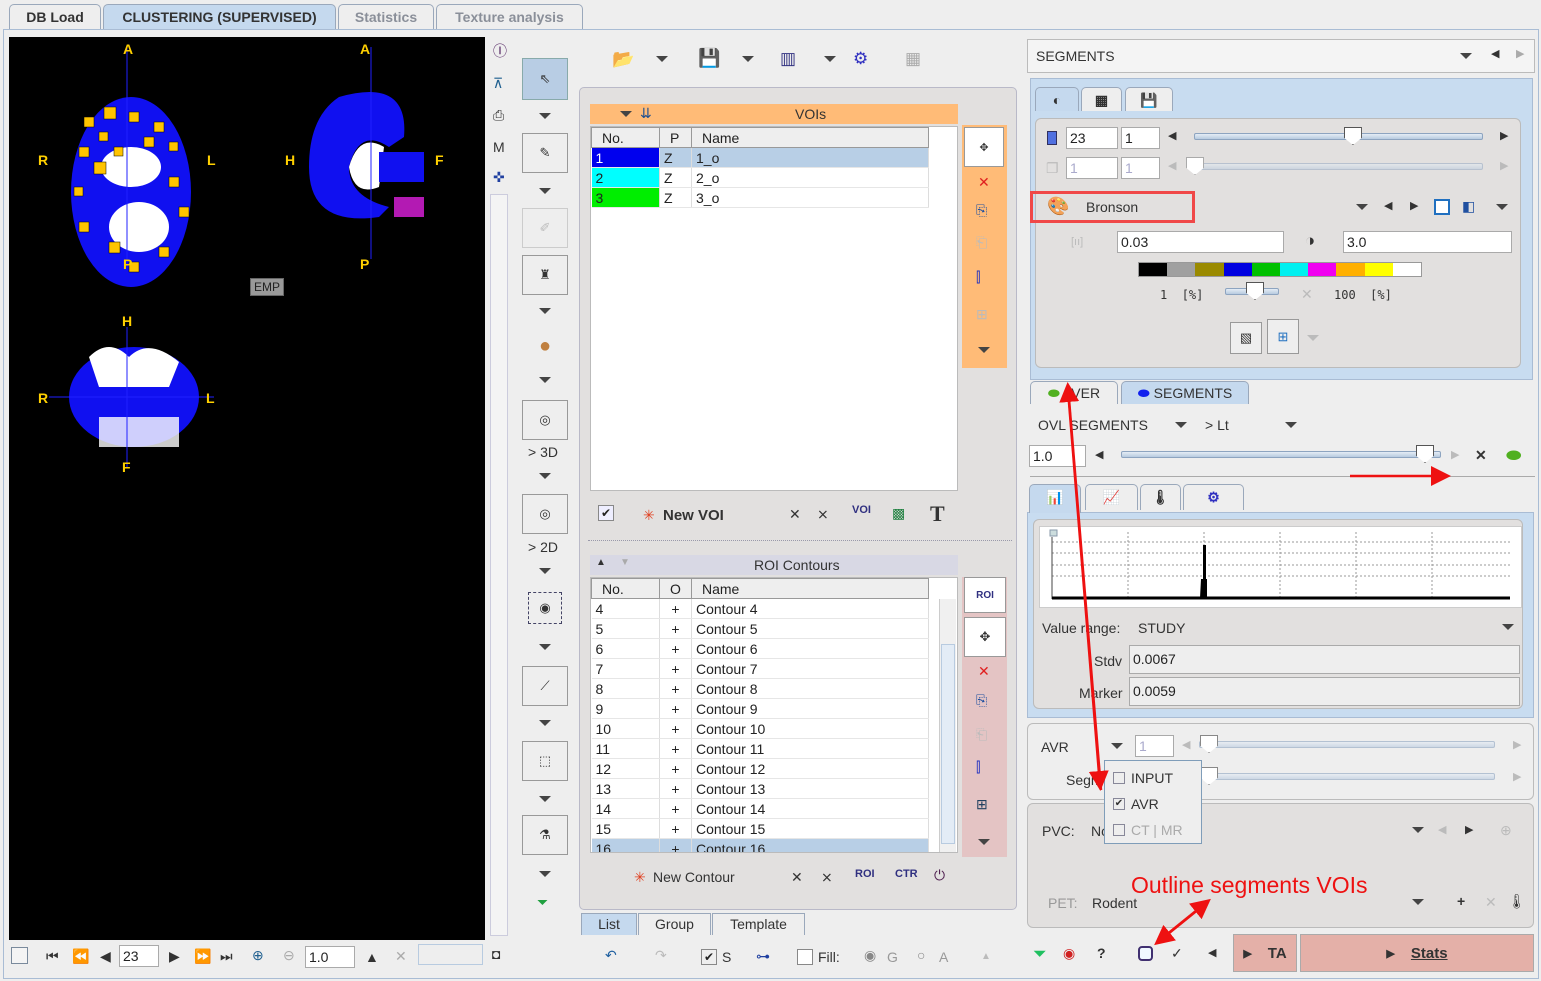 The image size is (1541, 981). Describe the element at coordinates (1249, 885) in the screenshot. I see `annotation-text: Outline segments VOIs` at that location.